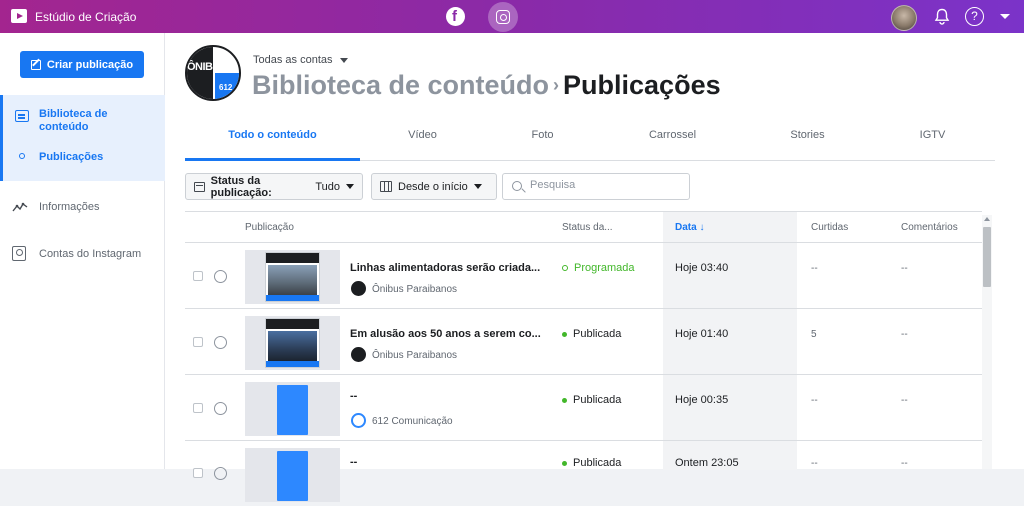 The height and width of the screenshot is (506, 1024). Describe the element at coordinates (455, 16) in the screenshot. I see `facebook-icon` at that location.